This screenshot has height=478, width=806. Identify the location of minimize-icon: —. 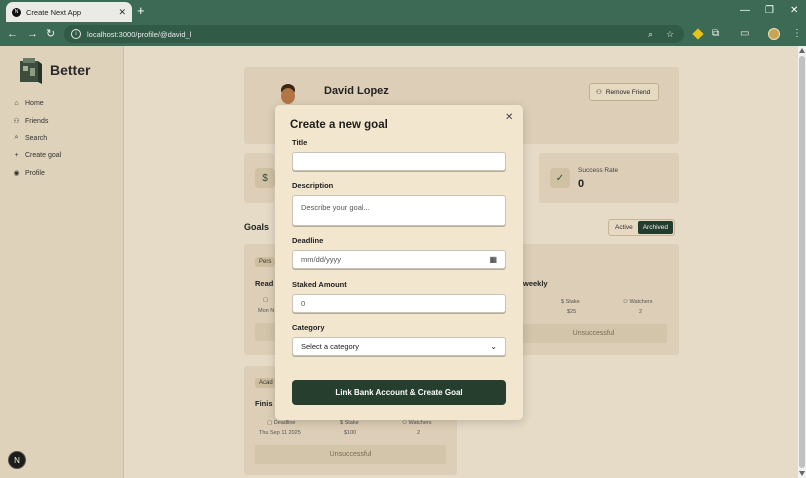
(745, 11).